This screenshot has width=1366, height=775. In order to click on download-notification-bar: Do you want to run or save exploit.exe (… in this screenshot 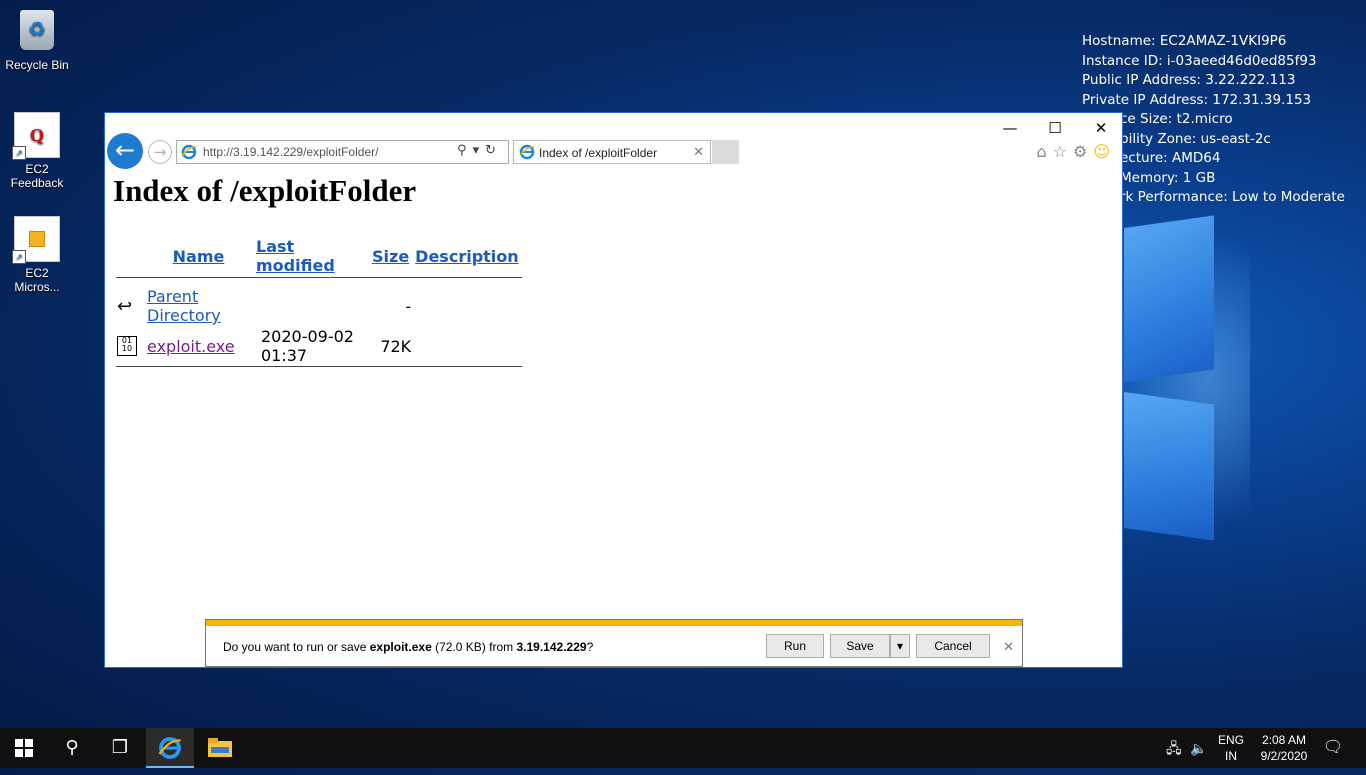, I will do `click(614, 643)`.